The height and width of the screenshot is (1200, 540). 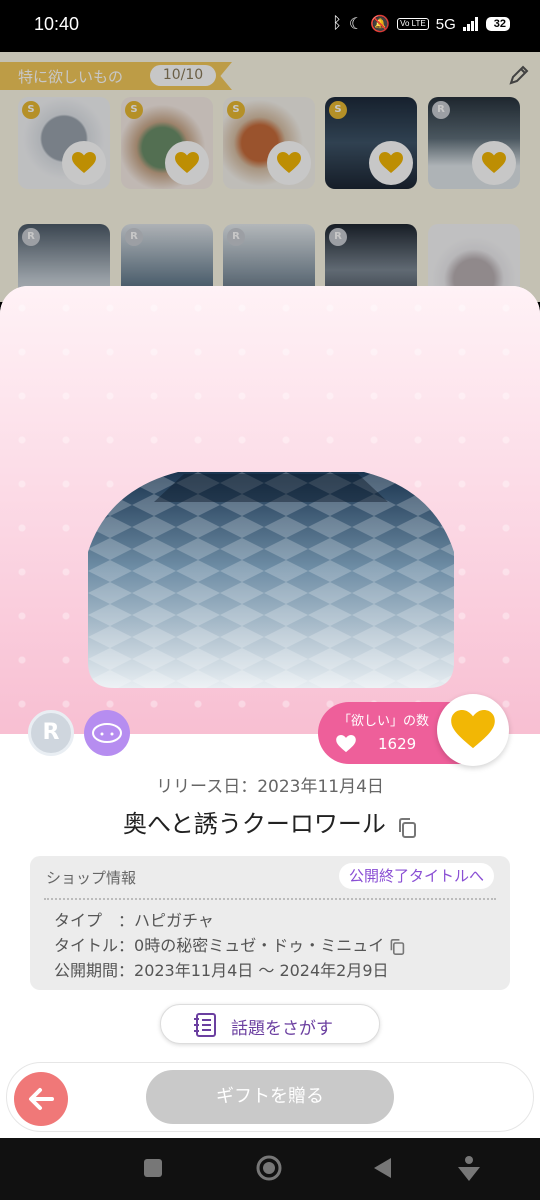 I want to click on system-nav-bar, so click(x=270, y=1169).